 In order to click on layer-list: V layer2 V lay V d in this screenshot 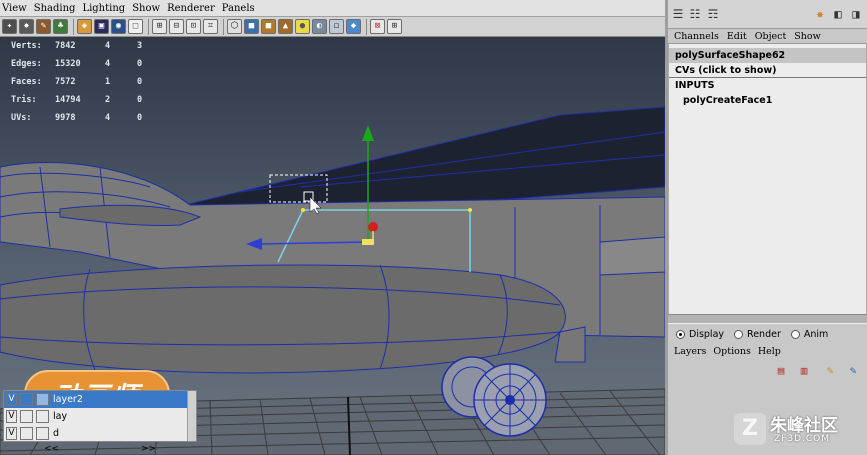, I will do `click(100, 416)`.